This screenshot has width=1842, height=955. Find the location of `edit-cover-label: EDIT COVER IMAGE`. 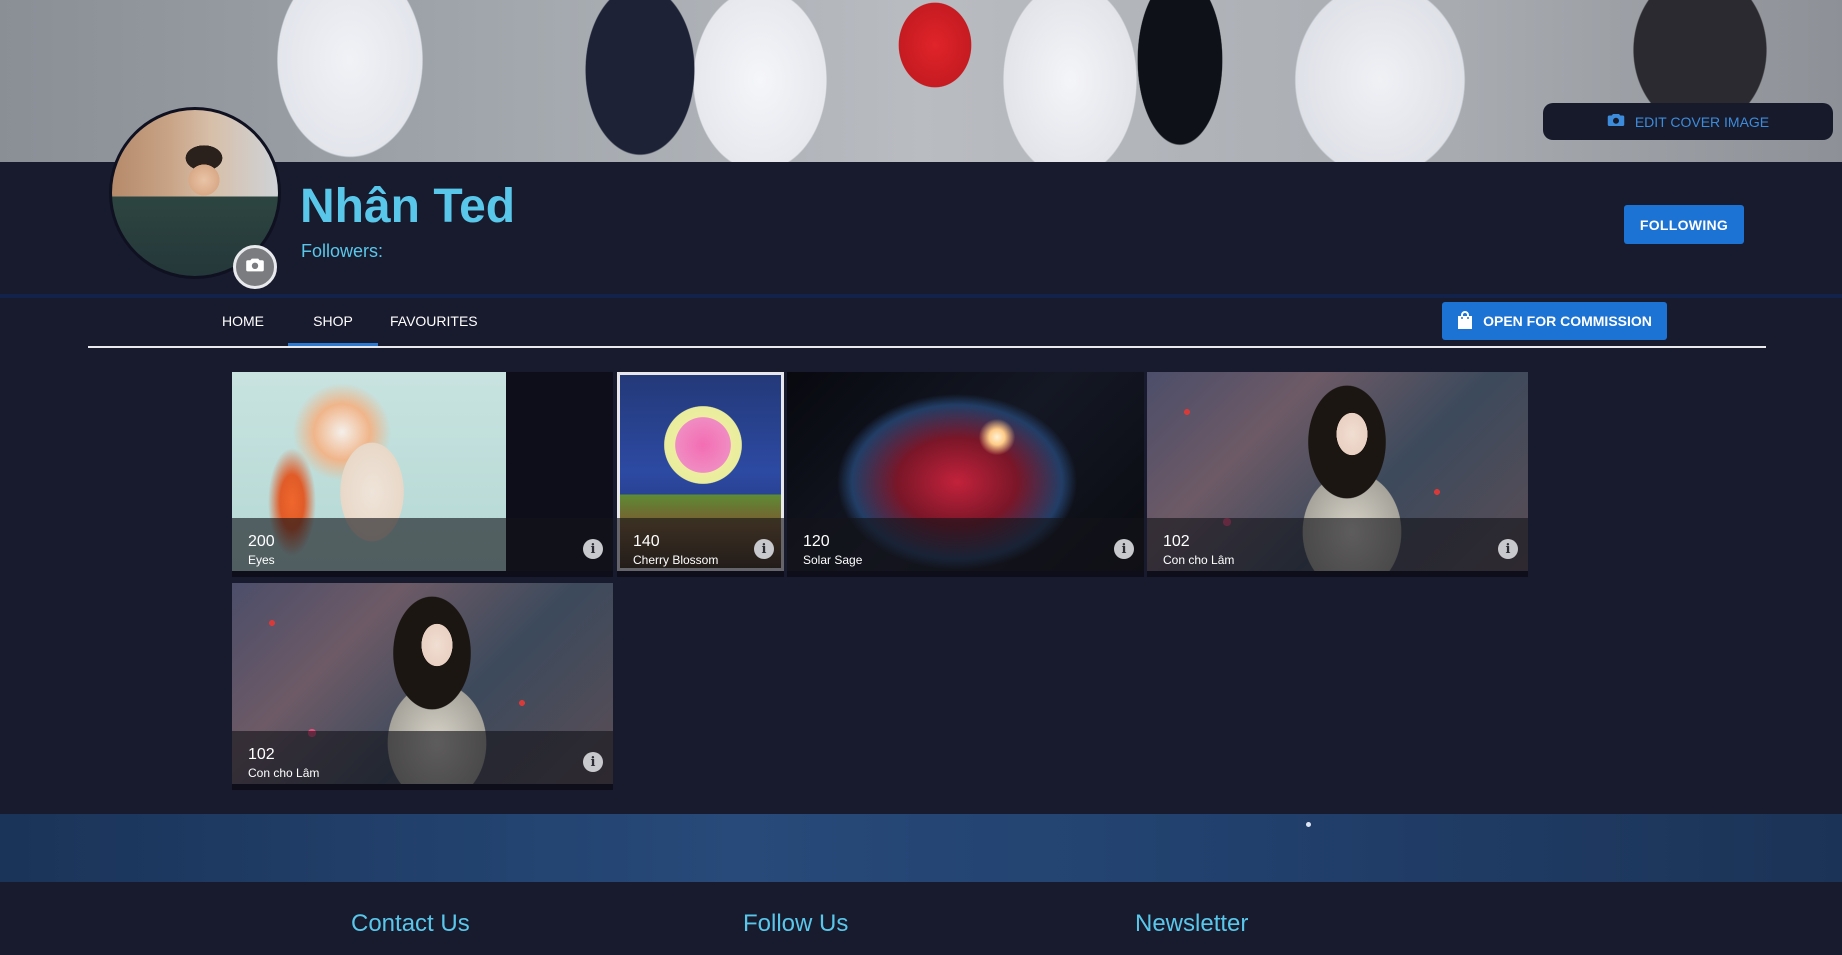

edit-cover-label: EDIT COVER IMAGE is located at coordinates (1702, 121).